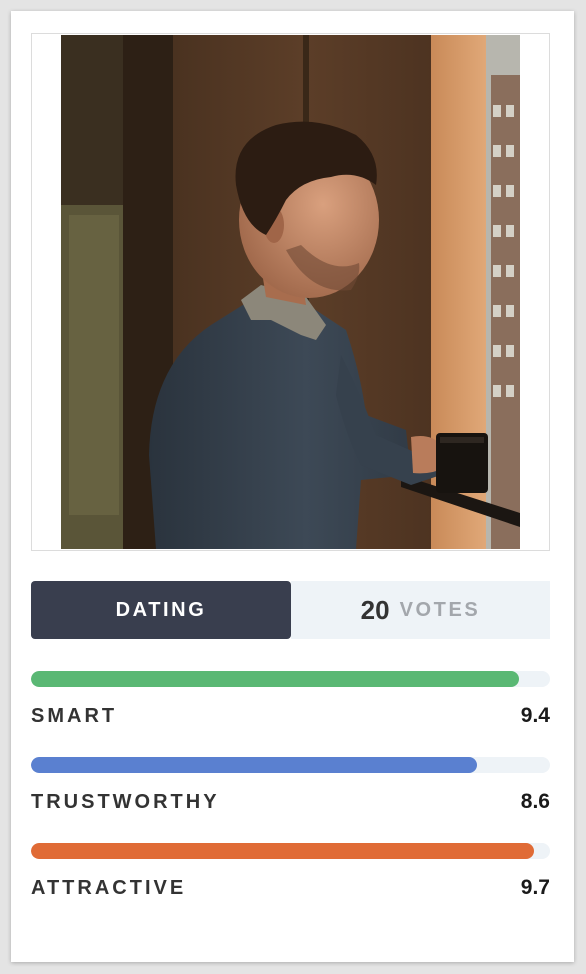 The image size is (586, 974). I want to click on category-label: DATING, so click(161, 609).